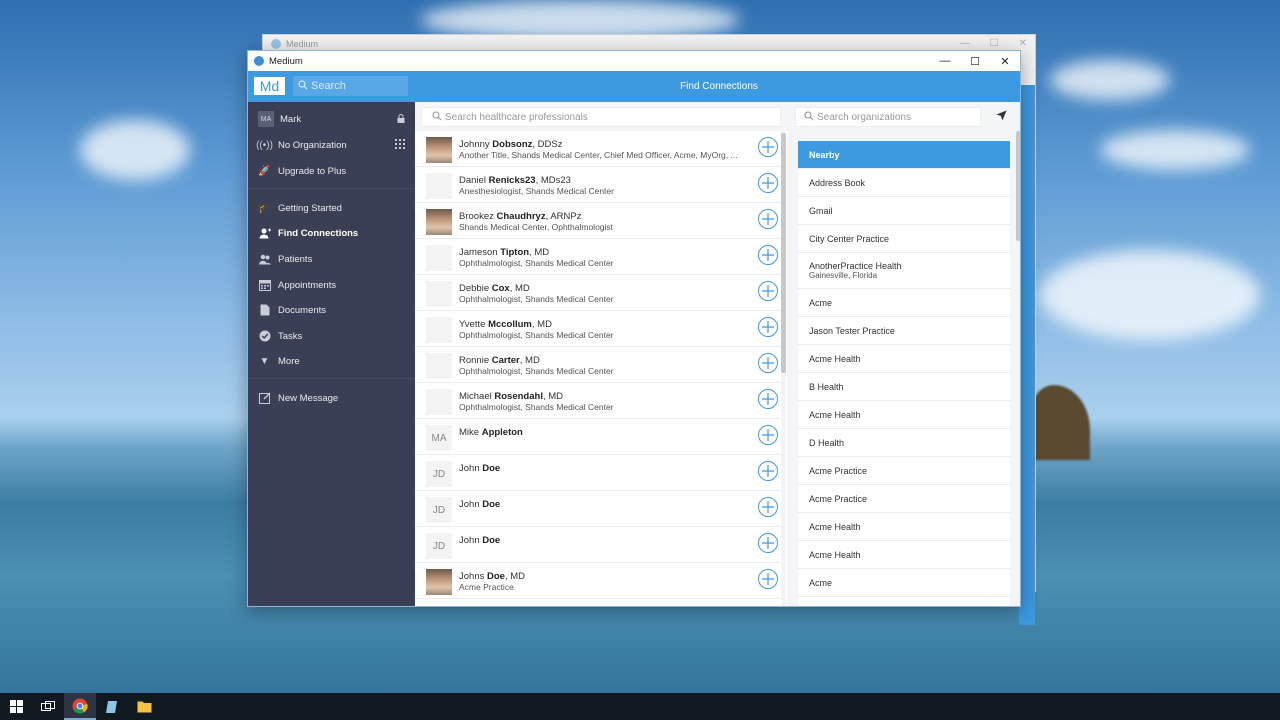 The width and height of the screenshot is (1280, 720). Describe the element at coordinates (888, 117) in the screenshot. I see `organization-search-input: Search organizations` at that location.